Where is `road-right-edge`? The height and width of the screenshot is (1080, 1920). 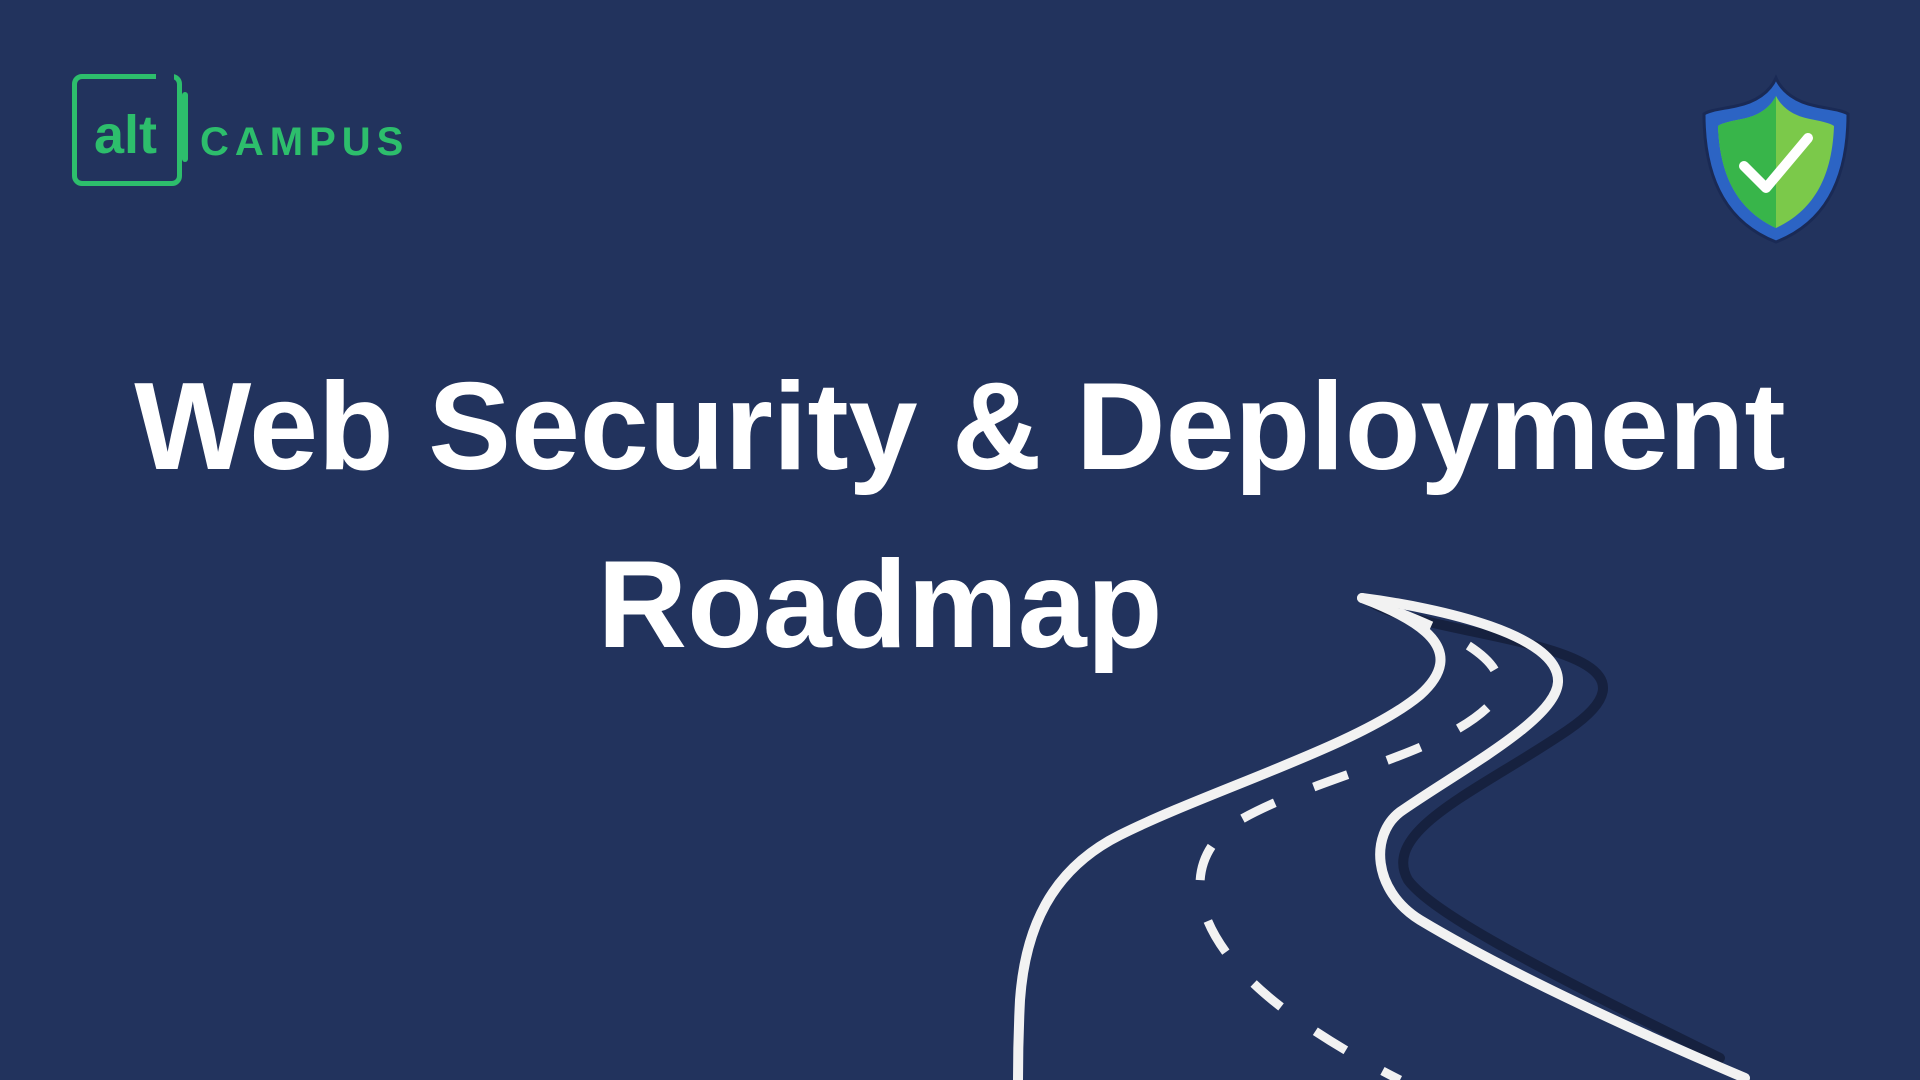 road-right-edge is located at coordinates (1553, 836).